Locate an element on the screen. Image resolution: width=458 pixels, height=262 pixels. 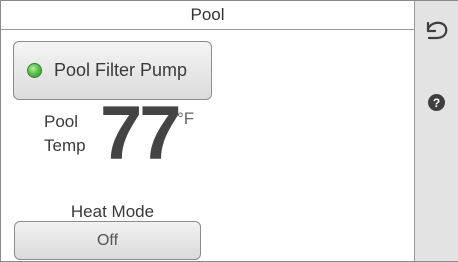
temperature-value: 77 is located at coordinates (141, 133).